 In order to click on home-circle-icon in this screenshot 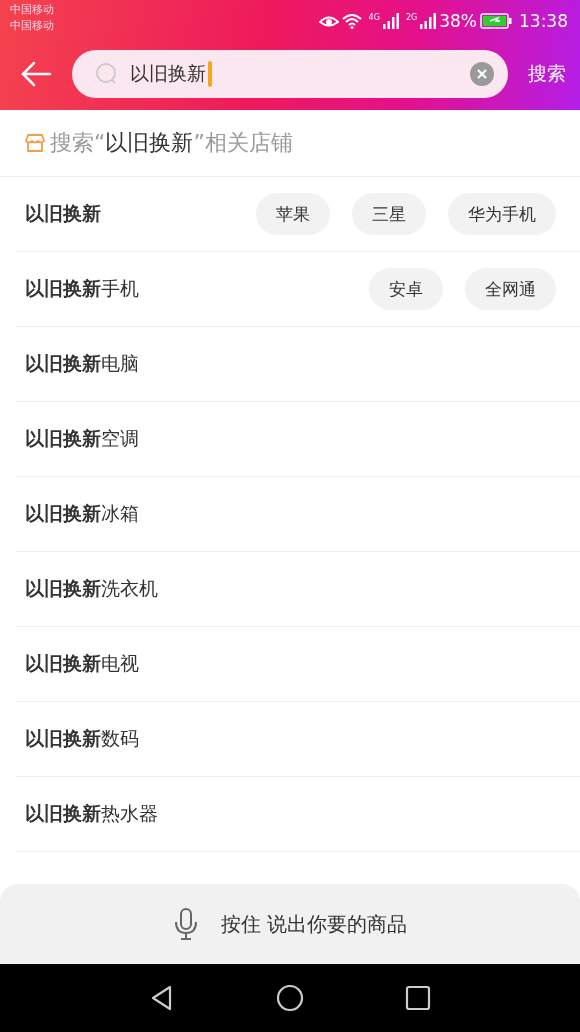, I will do `click(290, 998)`.